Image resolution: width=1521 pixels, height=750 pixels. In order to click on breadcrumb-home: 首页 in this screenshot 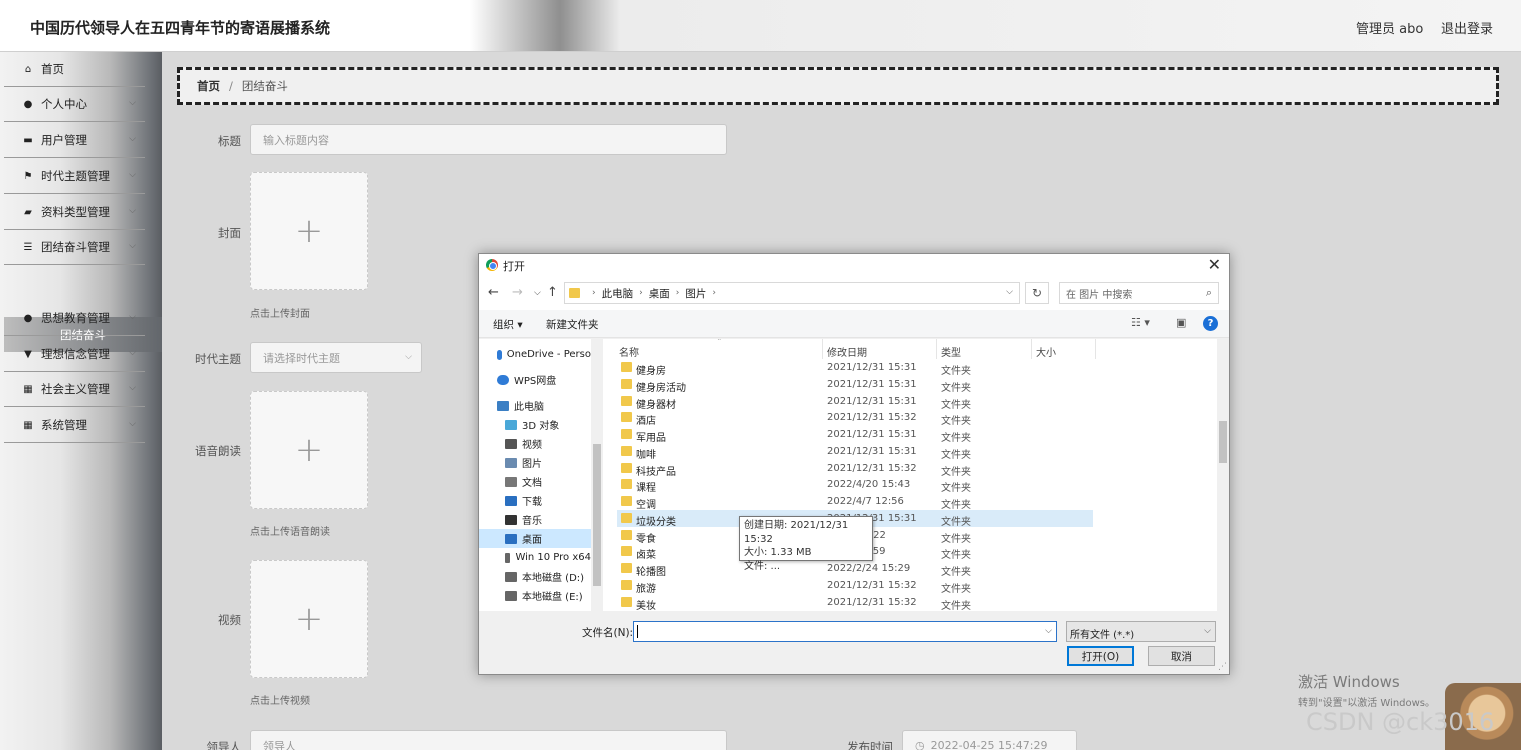, I will do `click(208, 86)`.